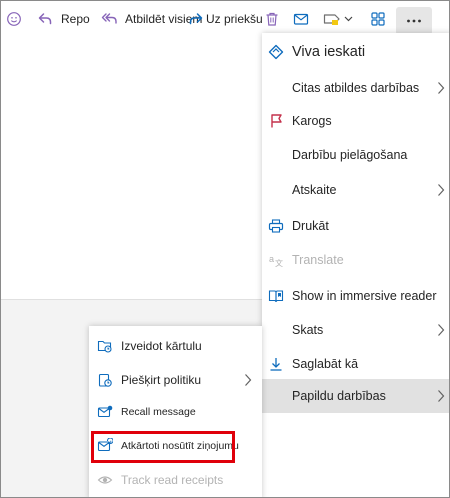  Describe the element at coordinates (45, 19) in the screenshot. I see `reply-icon` at that location.